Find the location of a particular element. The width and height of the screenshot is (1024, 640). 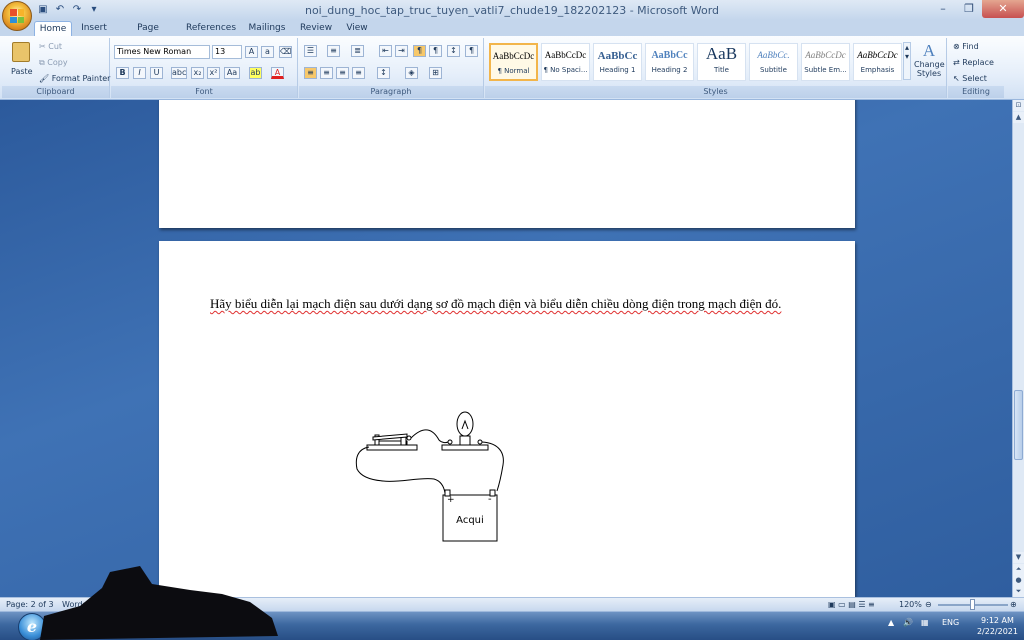

outline-icon: ☰ is located at coordinates (861, 604).